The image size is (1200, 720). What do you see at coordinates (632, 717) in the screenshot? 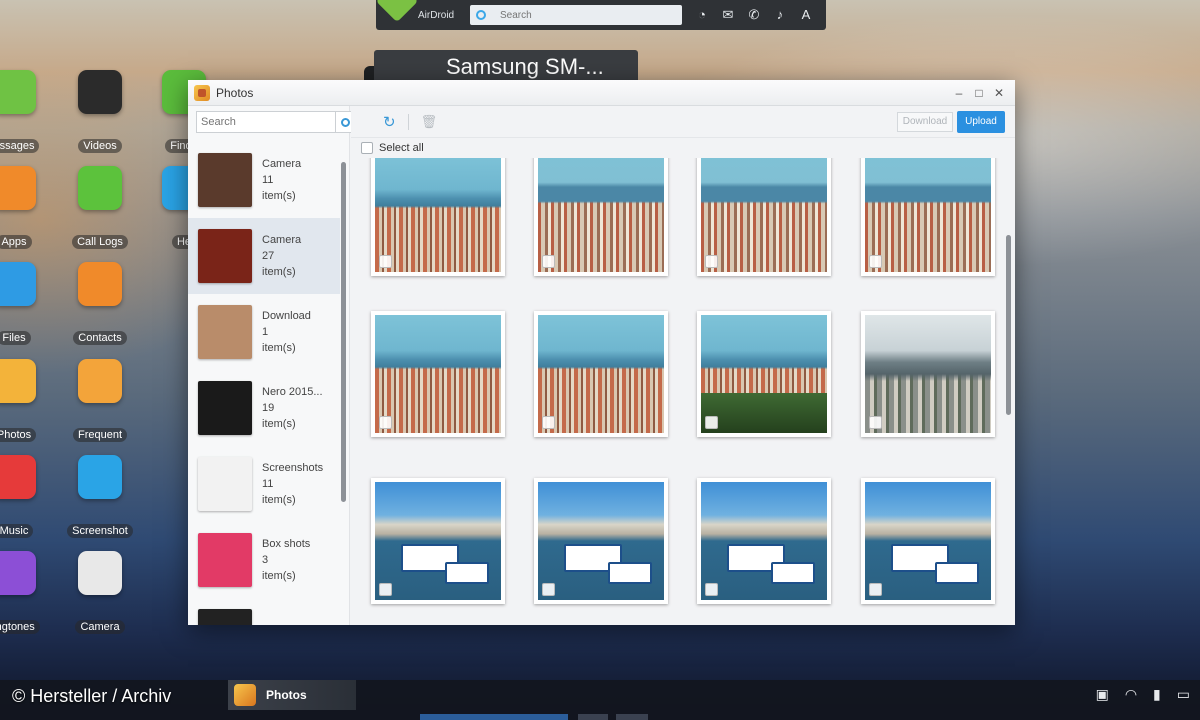
I see `taskbar-strip` at bounding box center [632, 717].